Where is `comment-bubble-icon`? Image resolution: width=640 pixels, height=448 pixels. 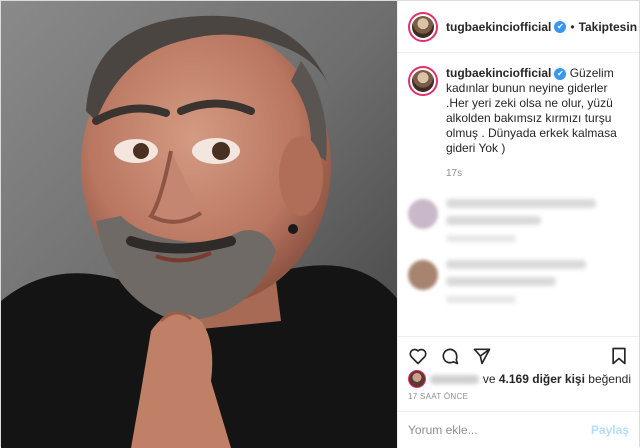 comment-bubble-icon is located at coordinates (450, 356).